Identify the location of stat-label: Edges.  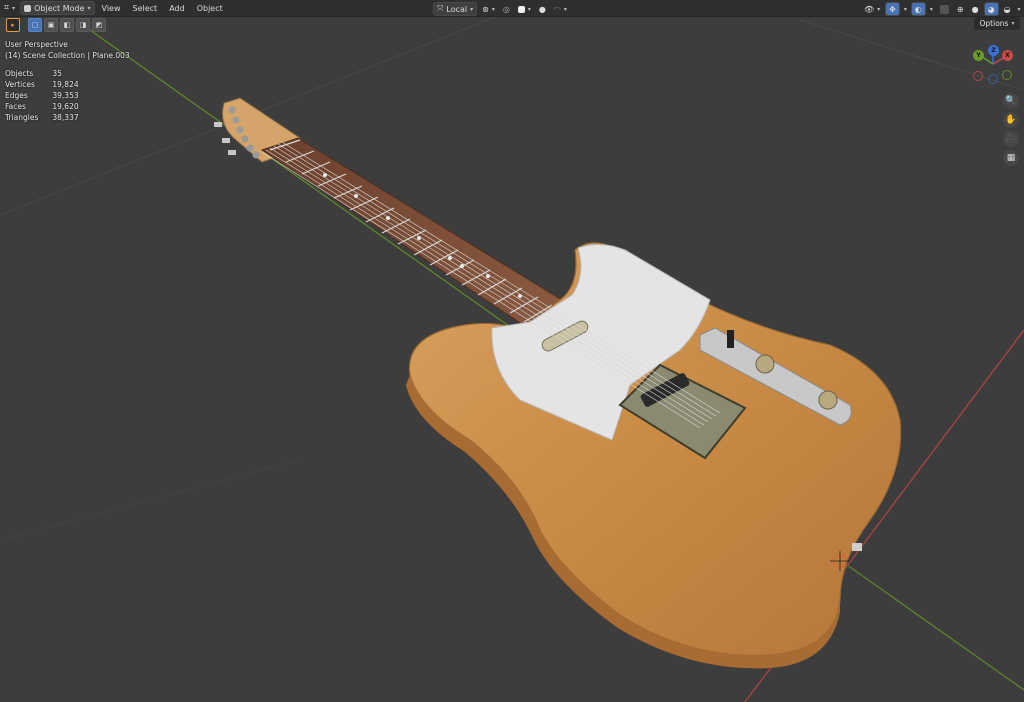
(16, 95).